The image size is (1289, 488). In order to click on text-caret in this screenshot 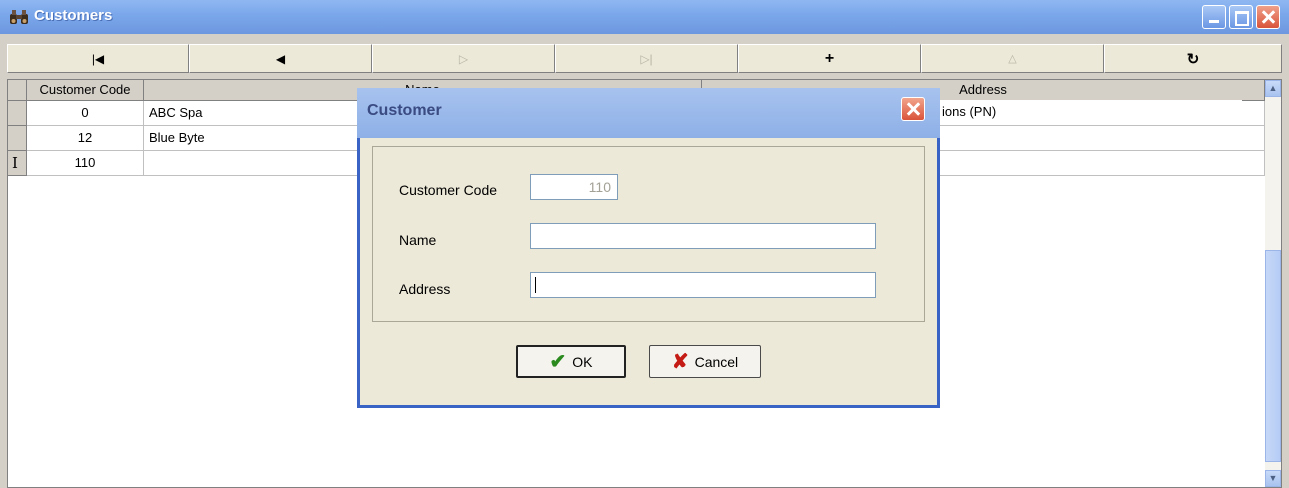, I will do `click(535, 285)`.